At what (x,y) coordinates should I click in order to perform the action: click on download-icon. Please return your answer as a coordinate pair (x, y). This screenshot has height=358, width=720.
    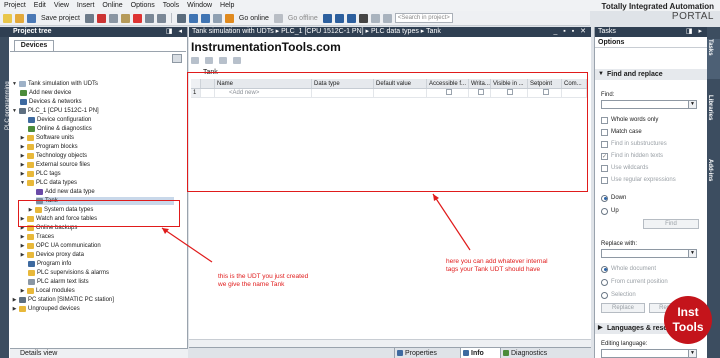
    Looking at the image, I should click on (193, 18).